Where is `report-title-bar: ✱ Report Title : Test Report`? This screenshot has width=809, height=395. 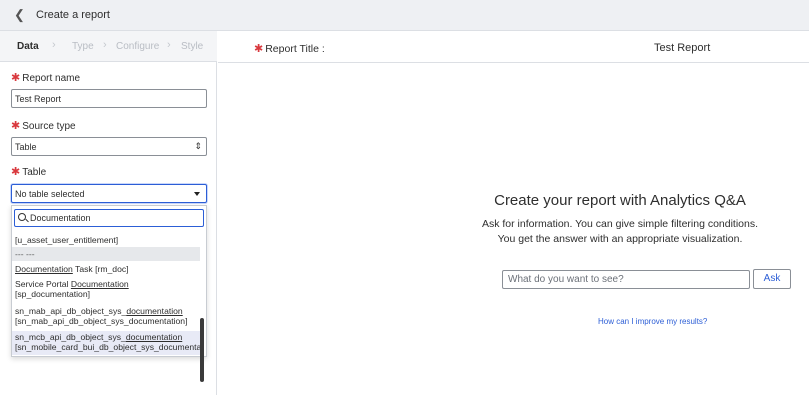 report-title-bar: ✱ Report Title : Test Report is located at coordinates (513, 47).